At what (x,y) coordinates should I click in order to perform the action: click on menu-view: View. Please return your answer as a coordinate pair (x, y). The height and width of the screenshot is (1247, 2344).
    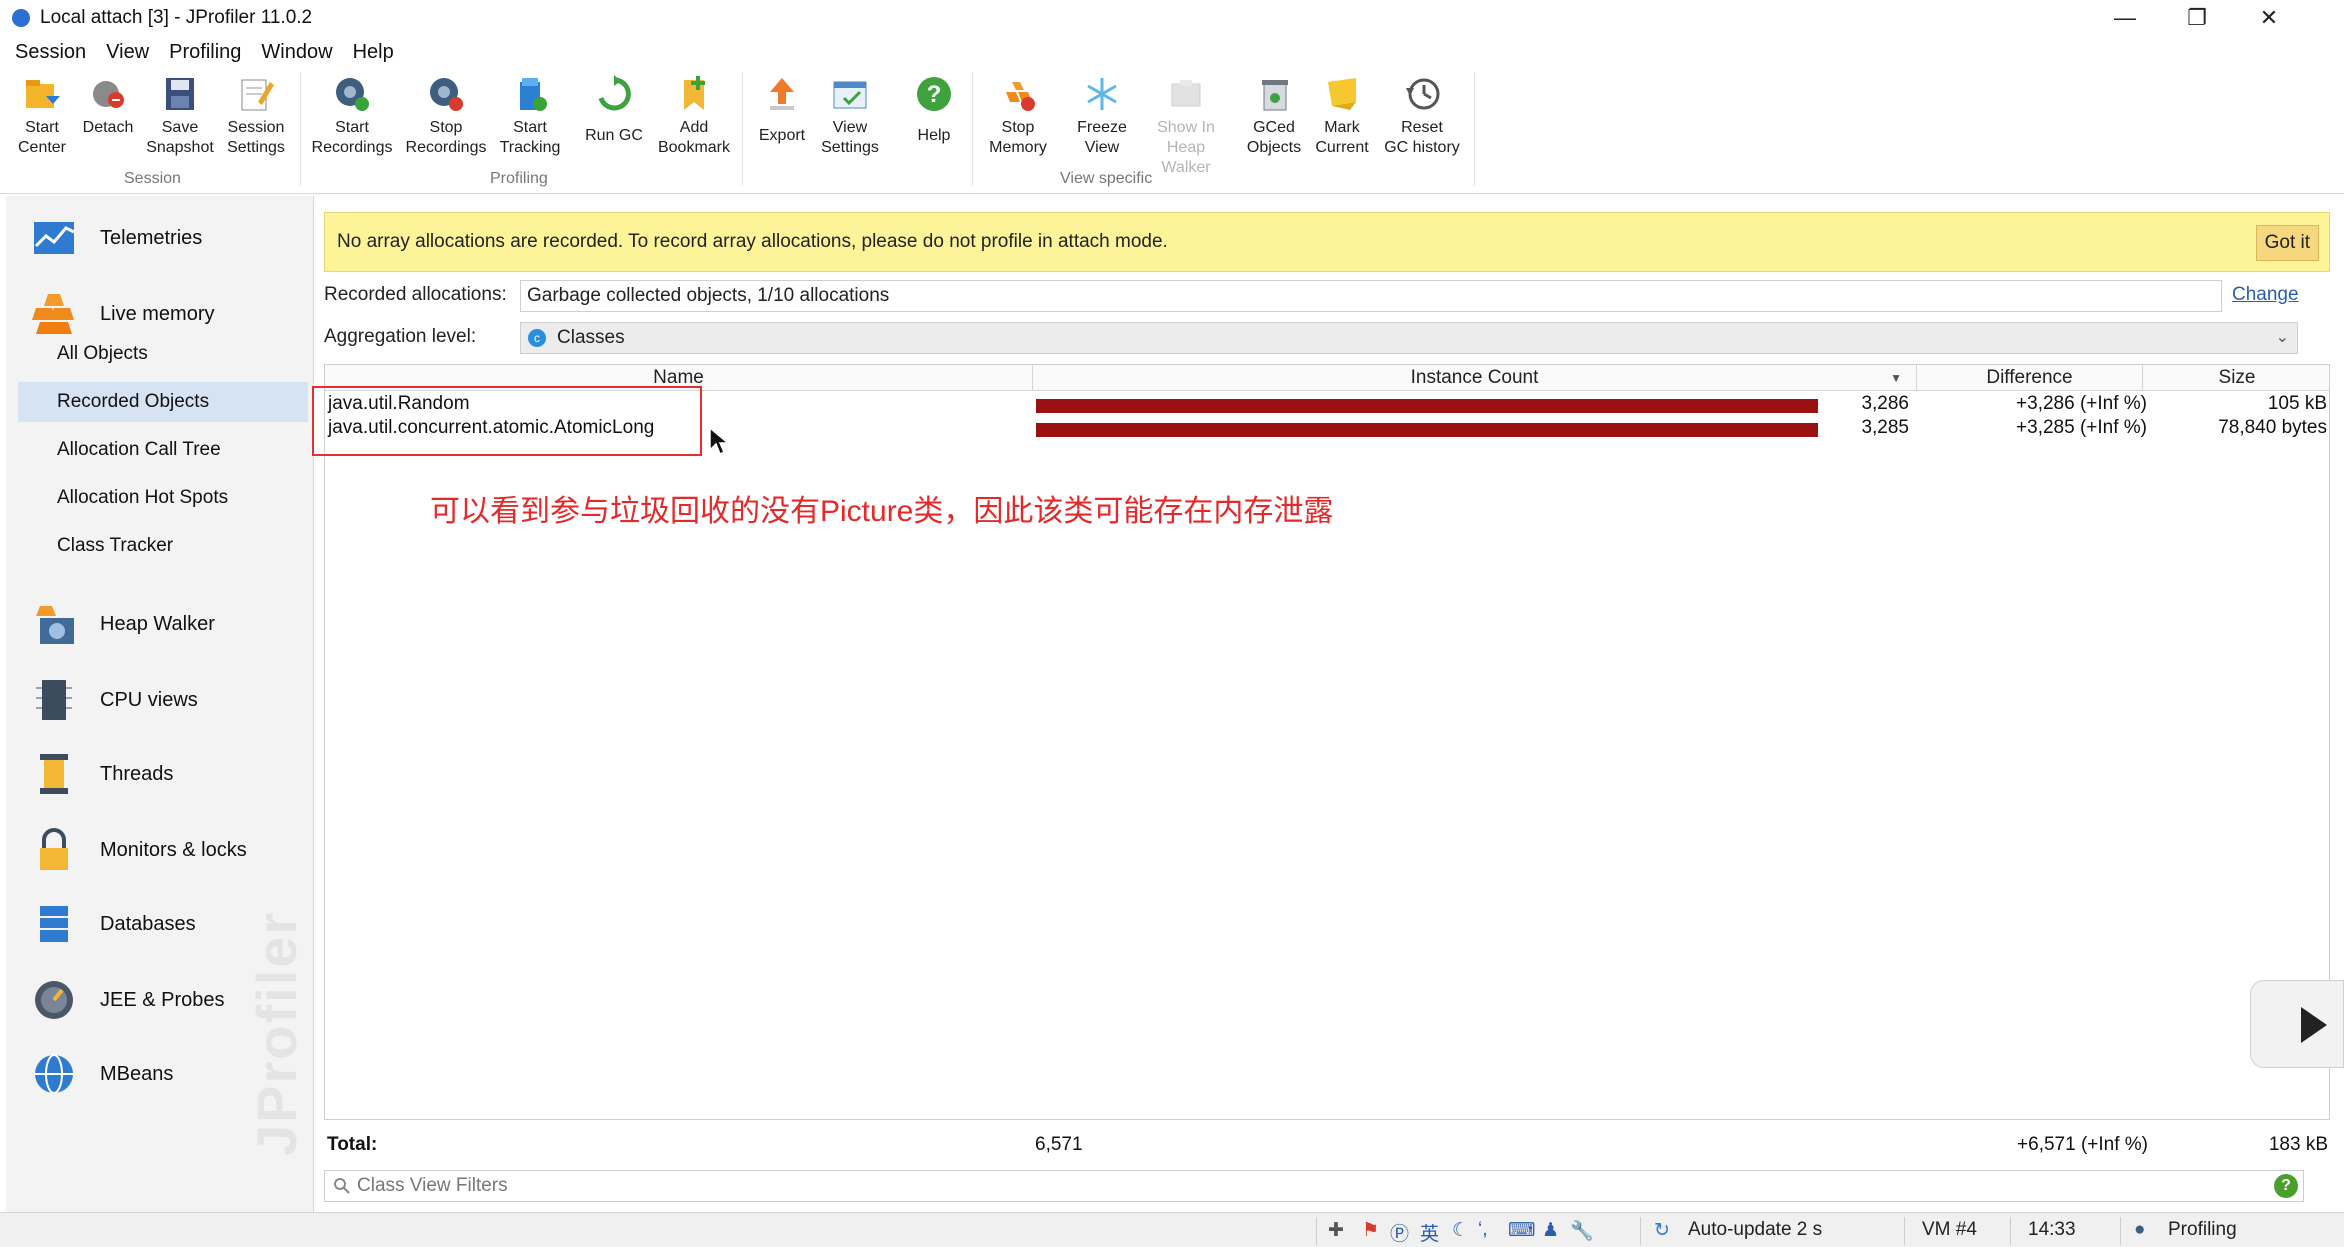
    Looking at the image, I should click on (127, 52).